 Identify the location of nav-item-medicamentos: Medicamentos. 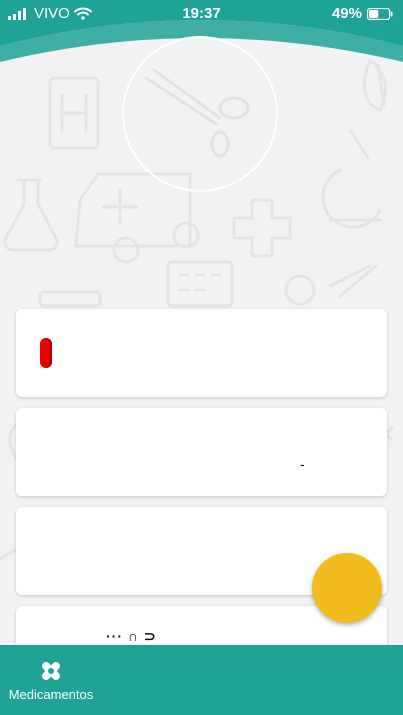
(51, 680).